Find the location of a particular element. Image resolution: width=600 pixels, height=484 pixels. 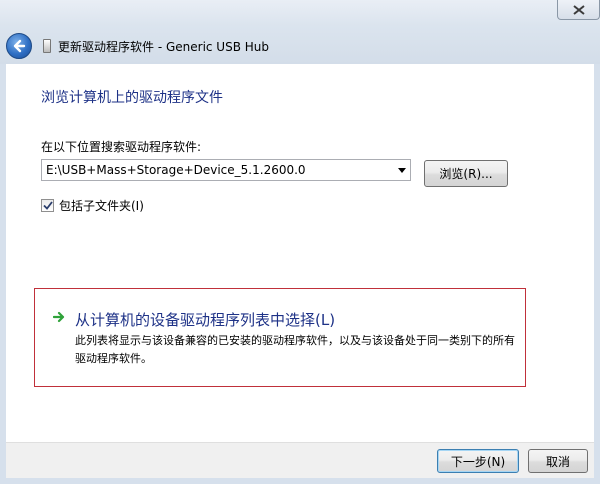

path-dropdown-button is located at coordinates (402, 170).